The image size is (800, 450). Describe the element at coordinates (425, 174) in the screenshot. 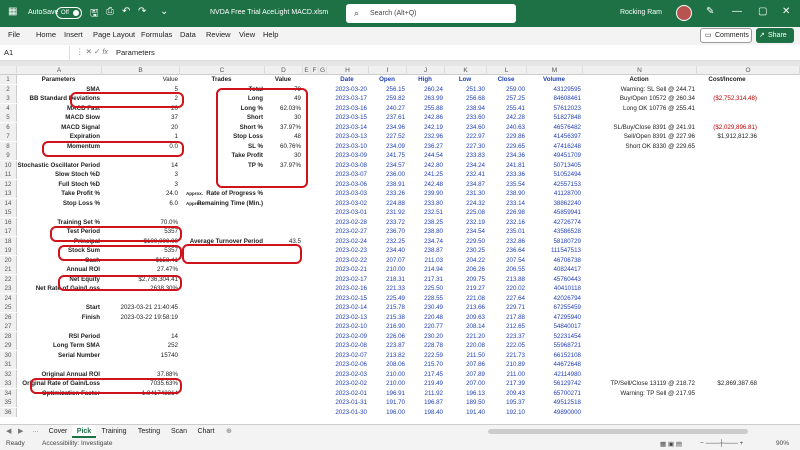

I see `cell-j: 241.25` at that location.